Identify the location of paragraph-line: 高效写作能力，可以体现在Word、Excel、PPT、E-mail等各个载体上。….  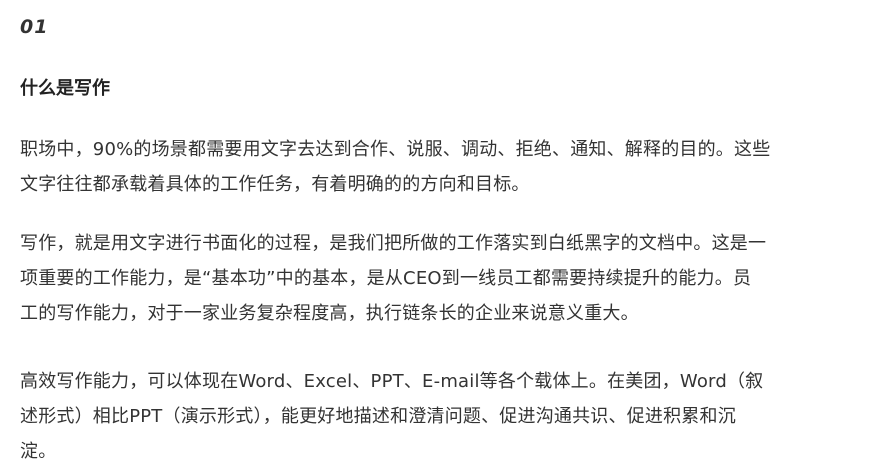
(392, 381).